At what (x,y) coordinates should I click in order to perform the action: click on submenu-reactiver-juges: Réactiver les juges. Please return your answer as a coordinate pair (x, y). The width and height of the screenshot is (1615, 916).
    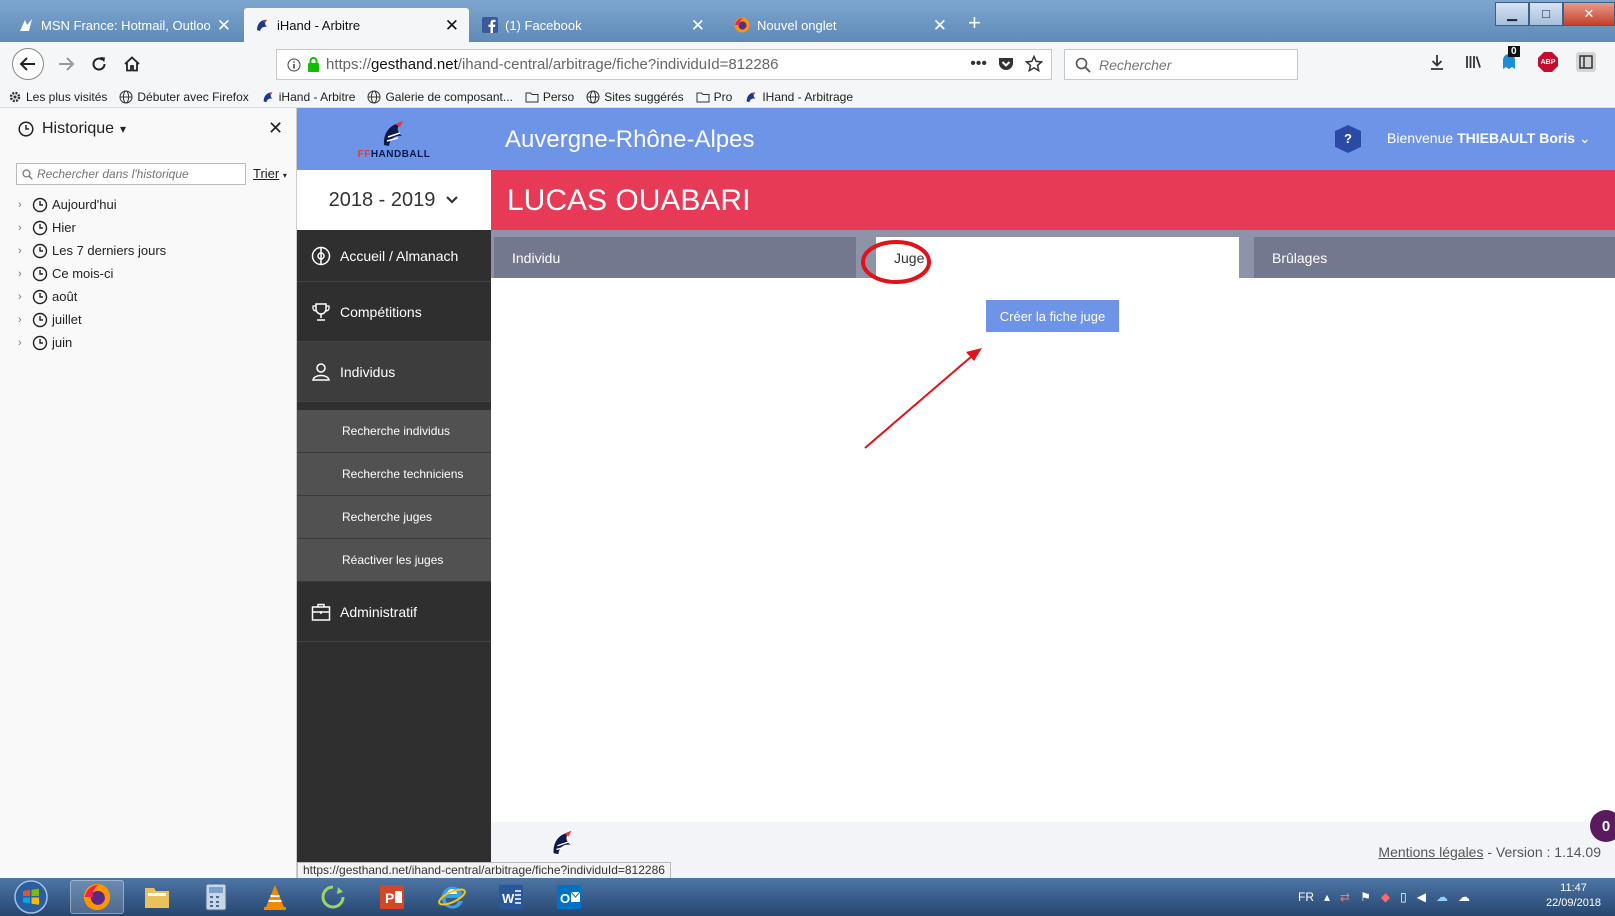
    Looking at the image, I should click on (394, 560).